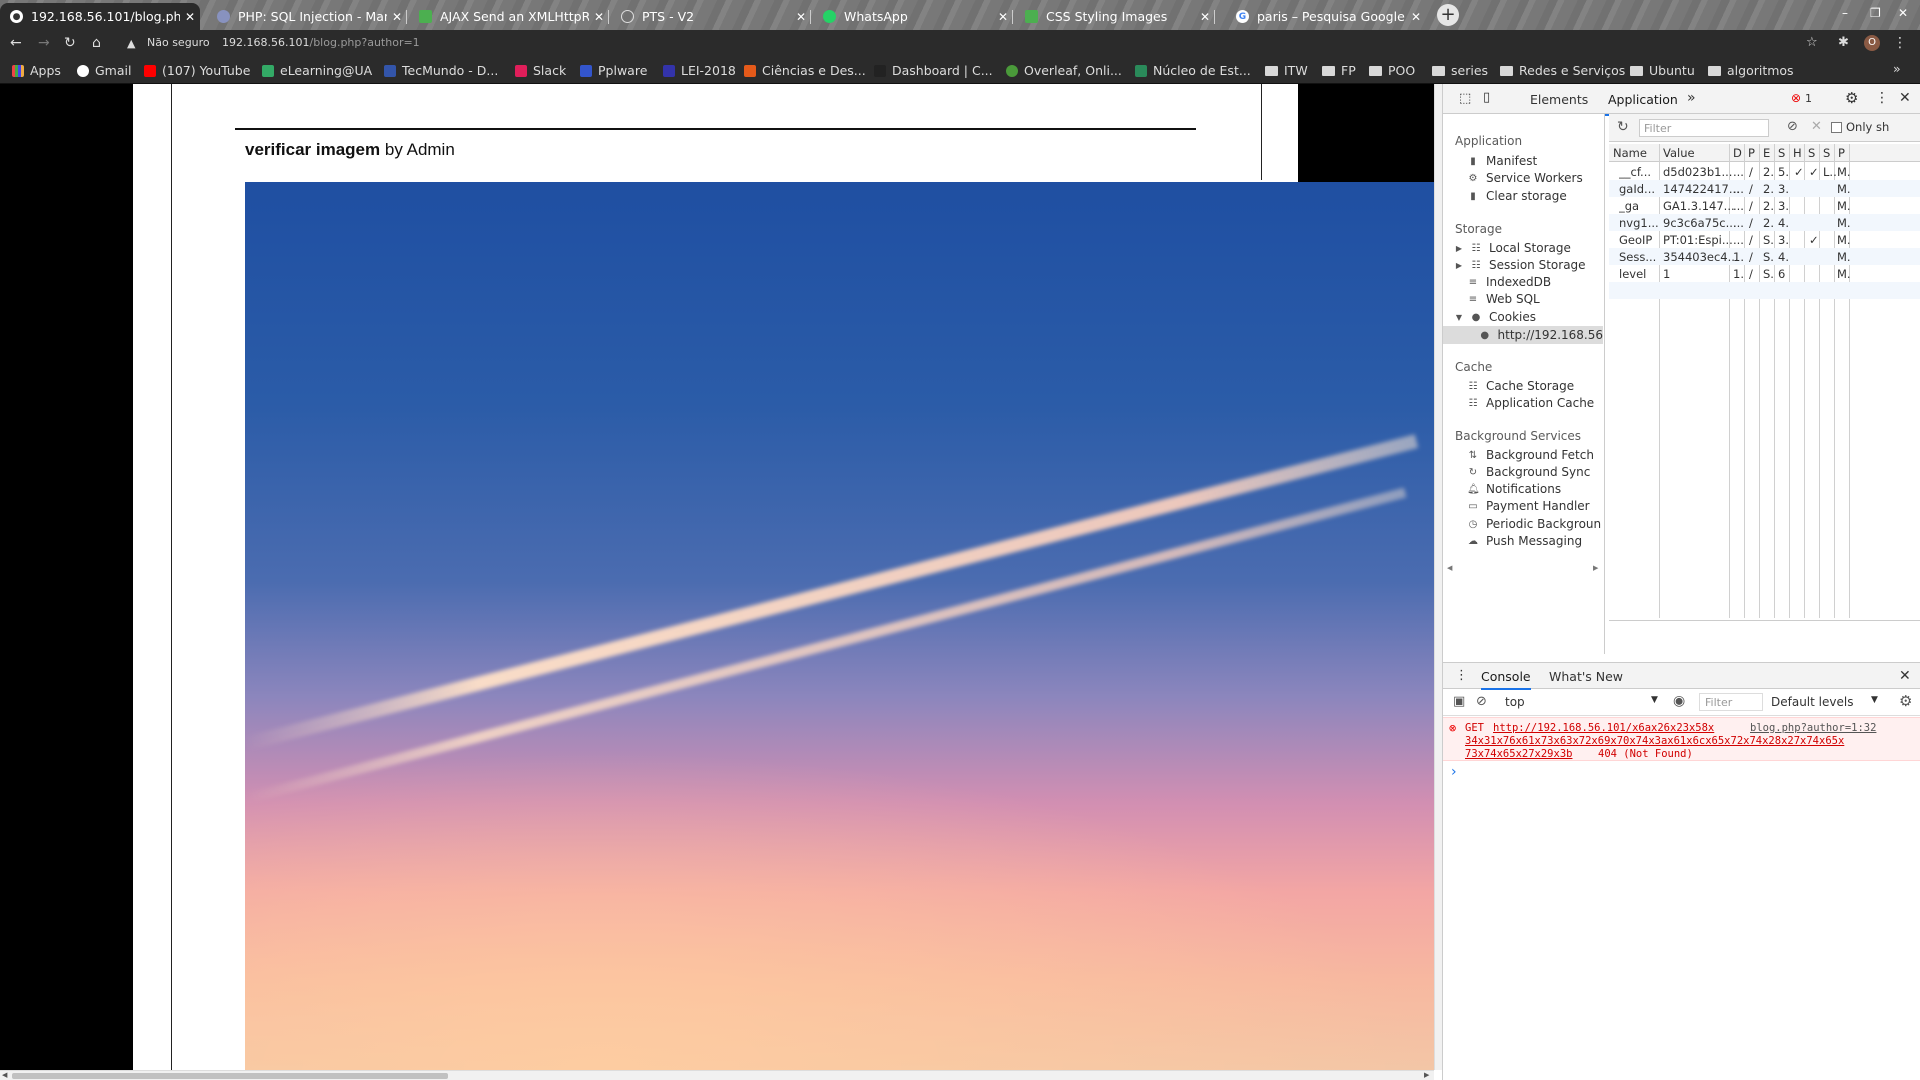 The image size is (1920, 1080). What do you see at coordinates (1643, 104) in the screenshot?
I see `tab-application: Application` at bounding box center [1643, 104].